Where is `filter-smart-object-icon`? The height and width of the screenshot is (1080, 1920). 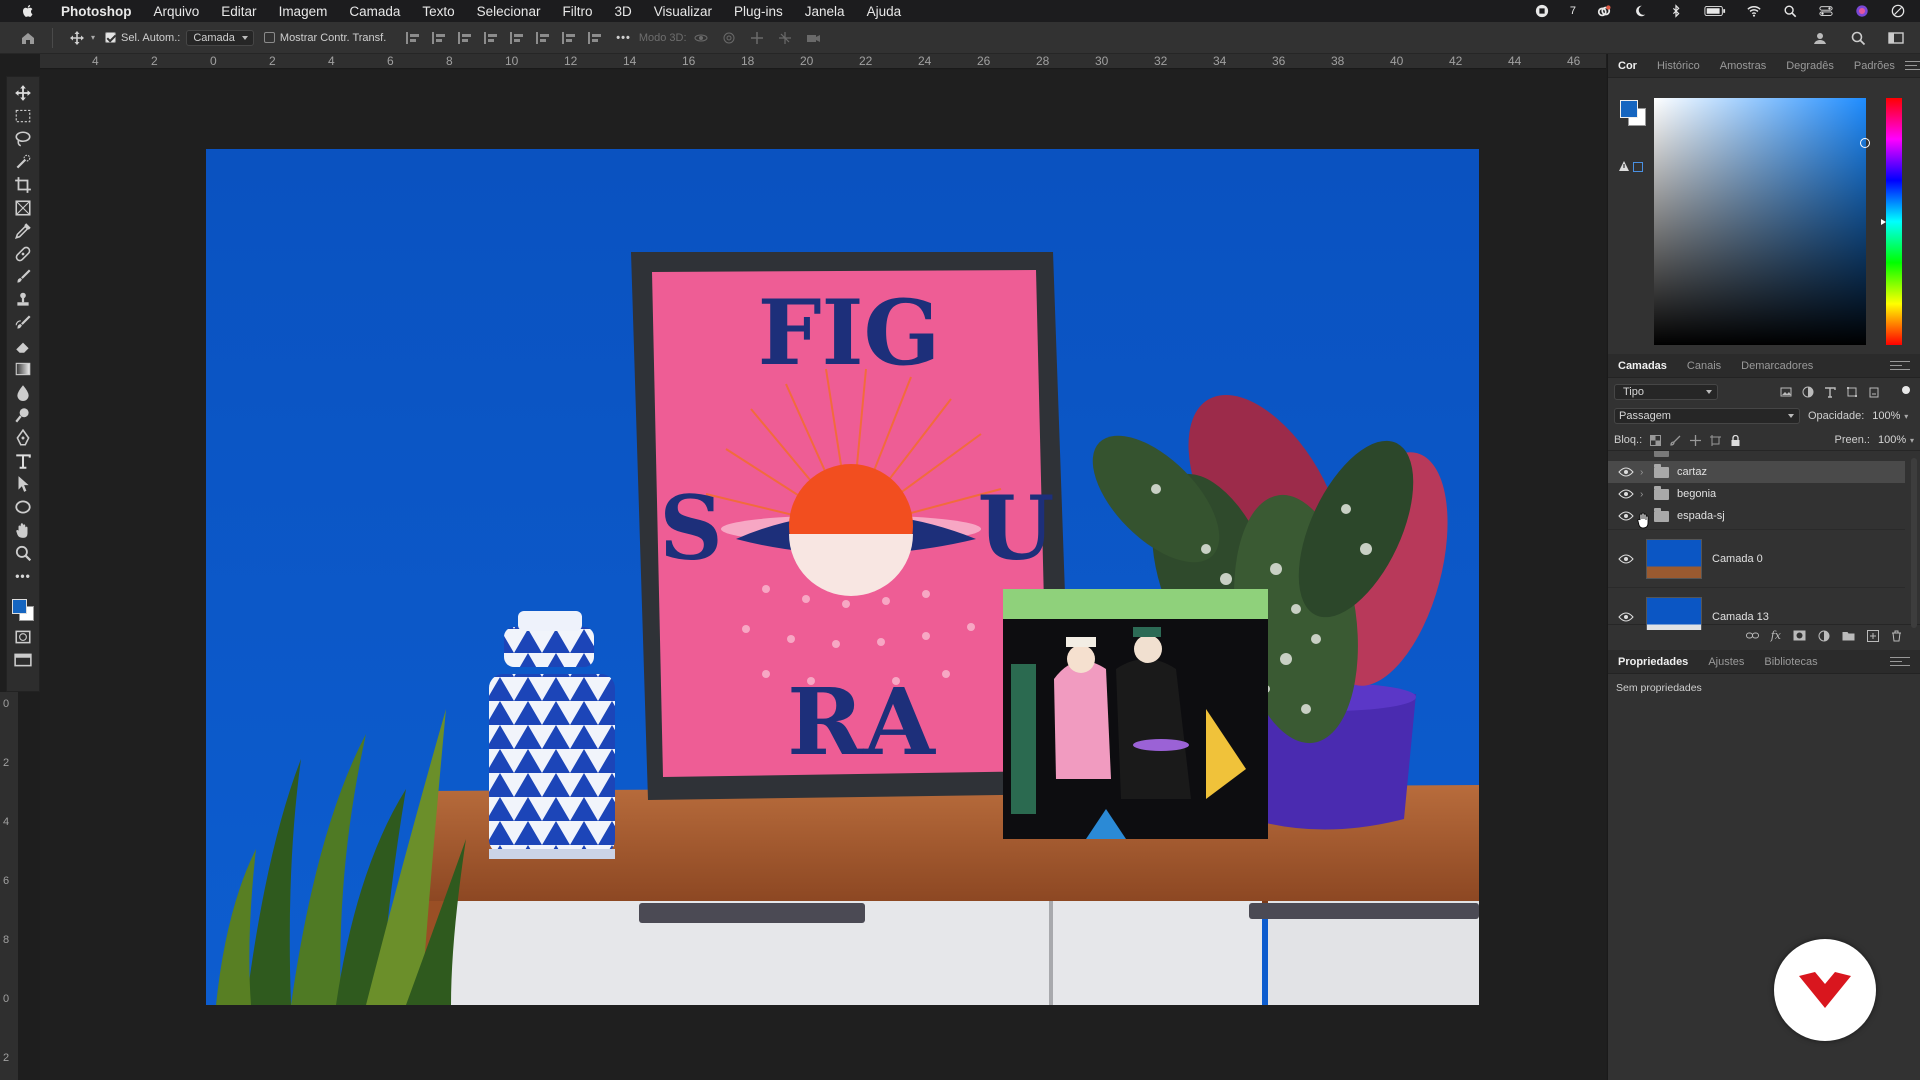 filter-smart-object-icon is located at coordinates (1874, 392).